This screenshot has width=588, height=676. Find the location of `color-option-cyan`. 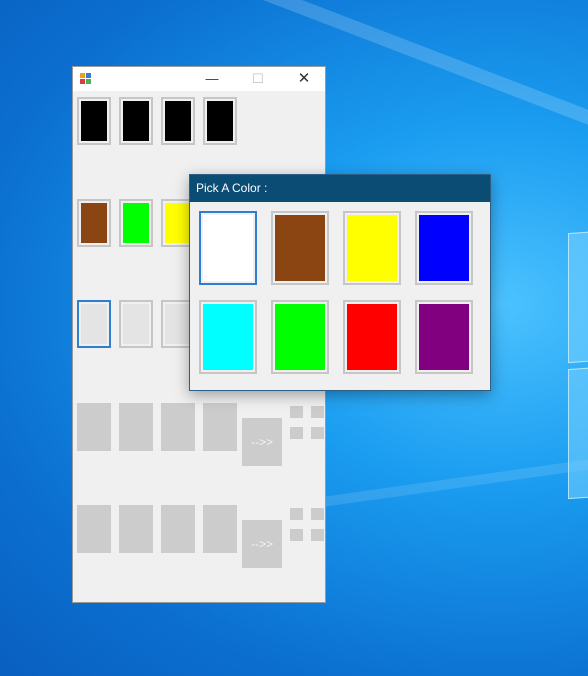

color-option-cyan is located at coordinates (228, 337).